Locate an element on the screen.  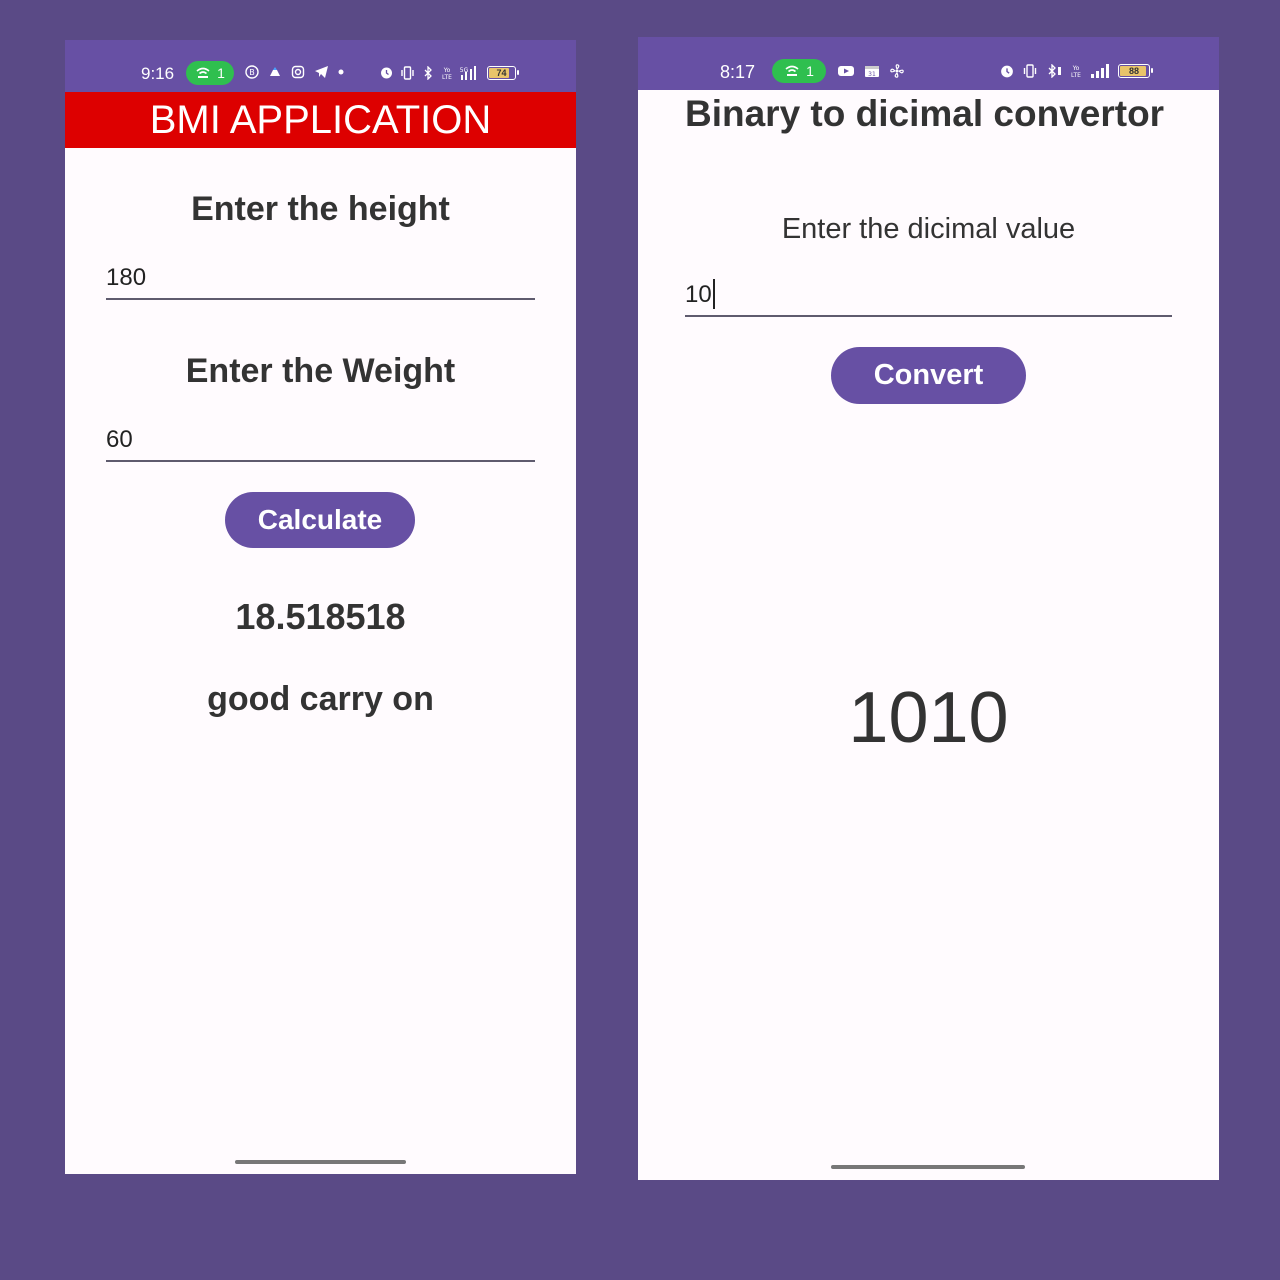
weight-input: 60 is located at coordinates (320, 440).